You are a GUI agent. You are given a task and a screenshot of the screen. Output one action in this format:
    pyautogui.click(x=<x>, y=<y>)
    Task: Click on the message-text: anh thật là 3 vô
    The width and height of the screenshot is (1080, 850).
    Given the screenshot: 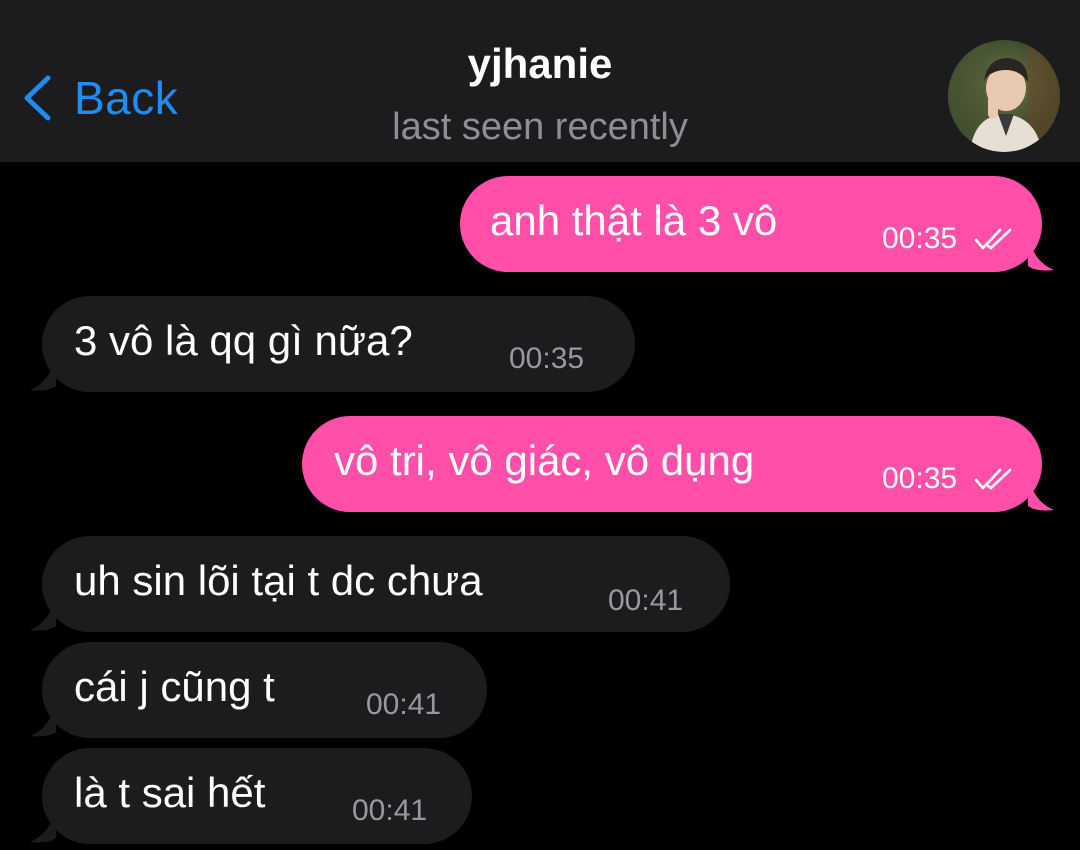 What is the action you would take?
    pyautogui.click(x=634, y=221)
    